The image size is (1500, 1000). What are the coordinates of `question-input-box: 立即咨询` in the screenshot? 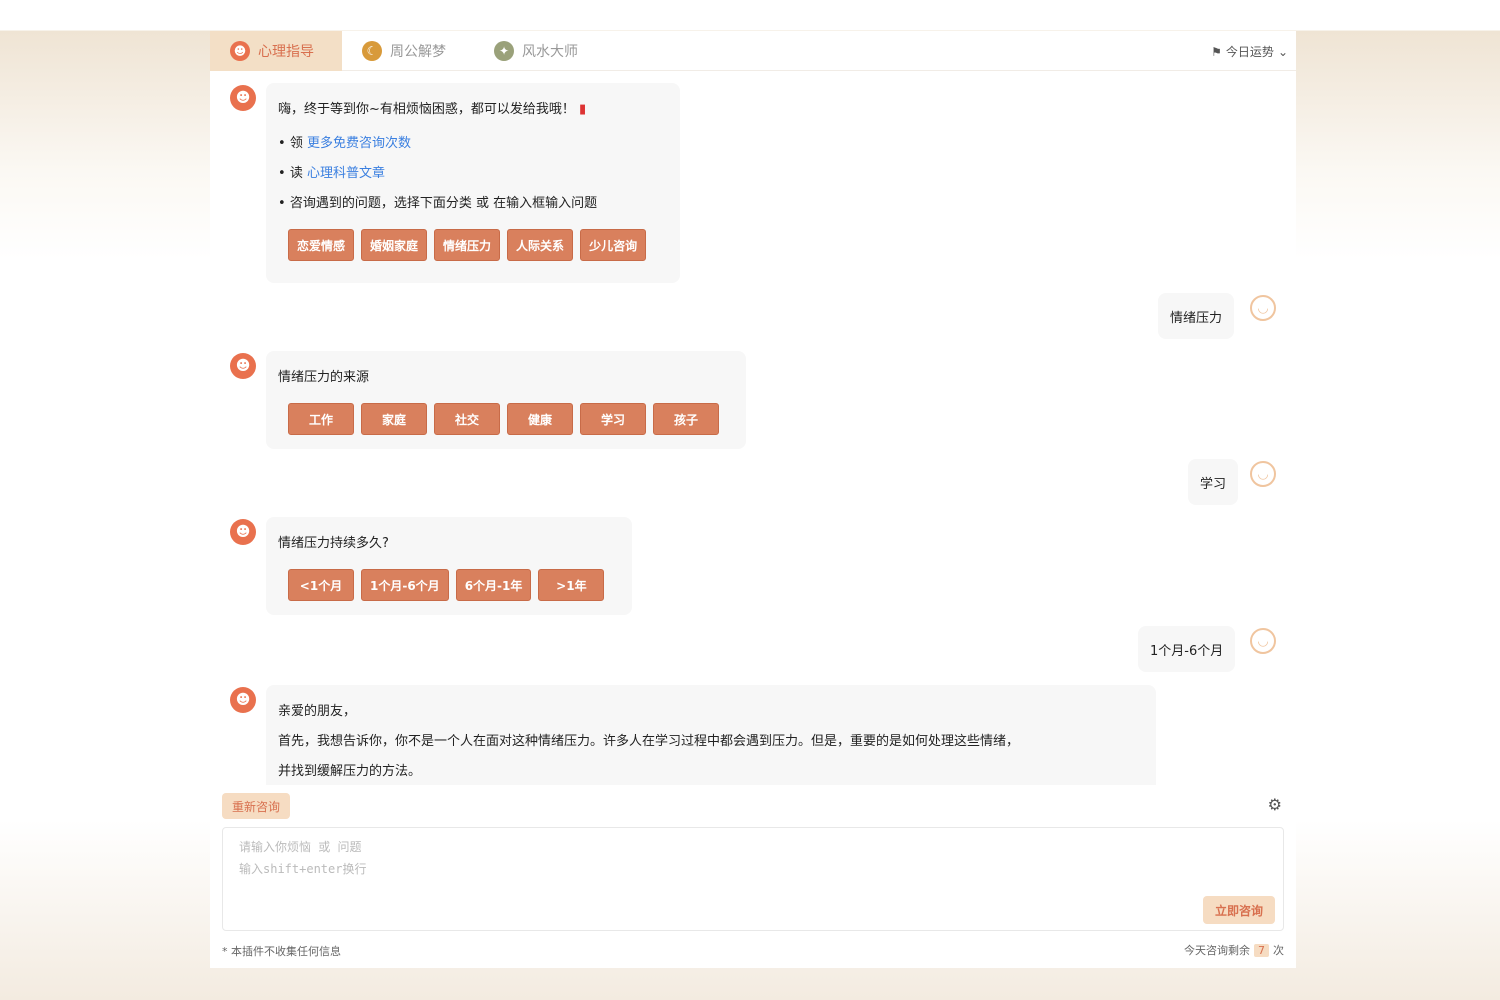 It's located at (753, 879).